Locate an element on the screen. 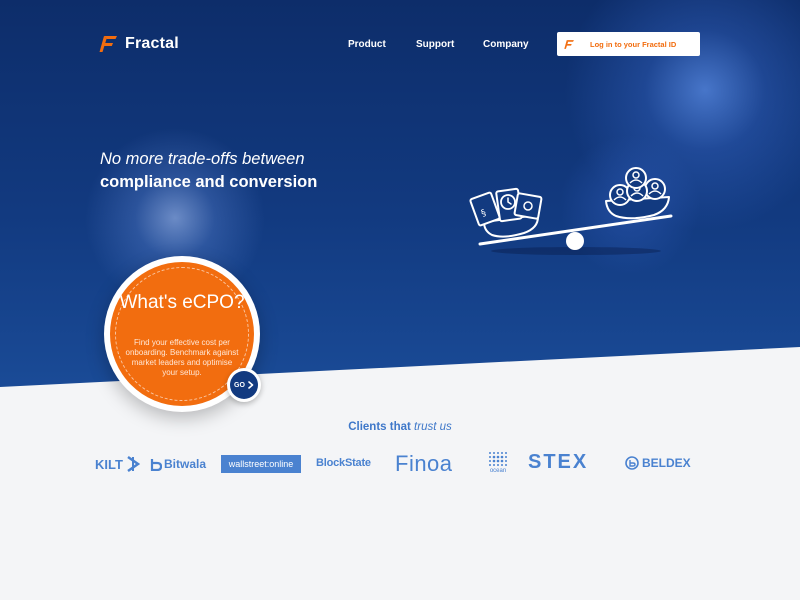 This screenshot has width=800, height=600. nav-company: Company is located at coordinates (506, 44).